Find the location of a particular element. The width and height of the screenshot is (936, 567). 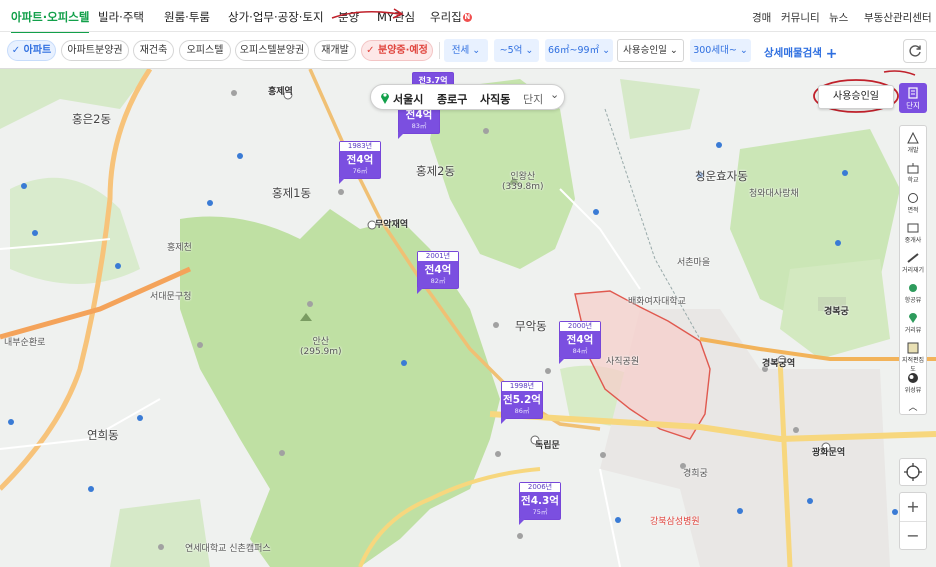

tool-area: 면적 is located at coordinates (913, 203).